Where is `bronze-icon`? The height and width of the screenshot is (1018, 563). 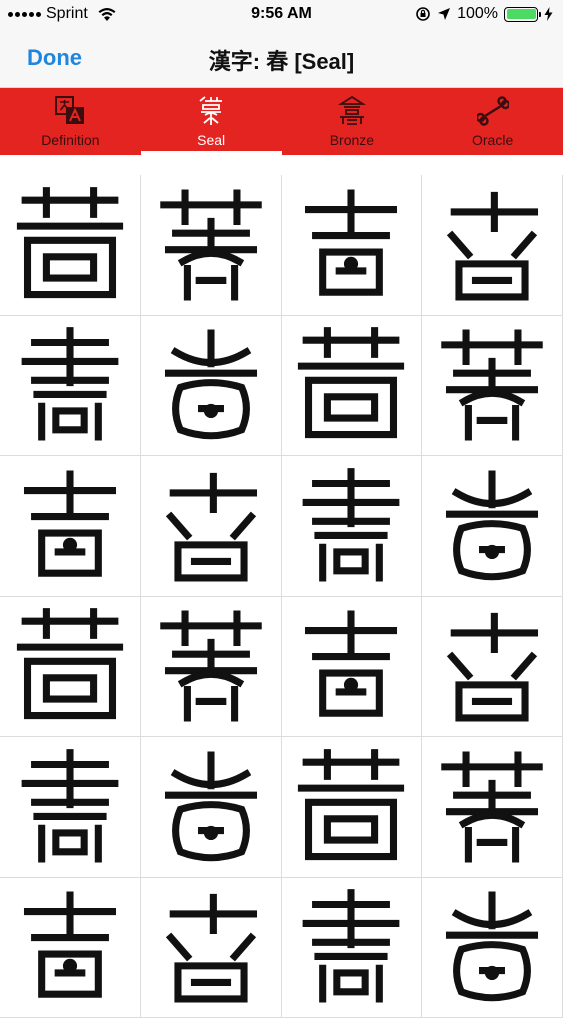
bronze-icon is located at coordinates (352, 111).